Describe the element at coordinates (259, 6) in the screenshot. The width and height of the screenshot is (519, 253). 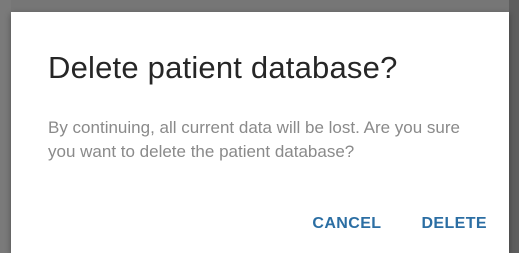
I see `backdrop-top` at that location.